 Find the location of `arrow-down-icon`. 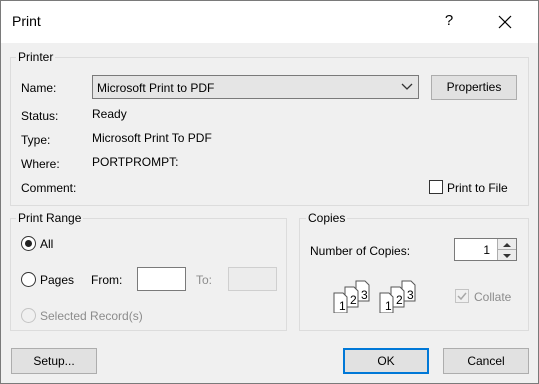

arrow-down-icon is located at coordinates (507, 256).